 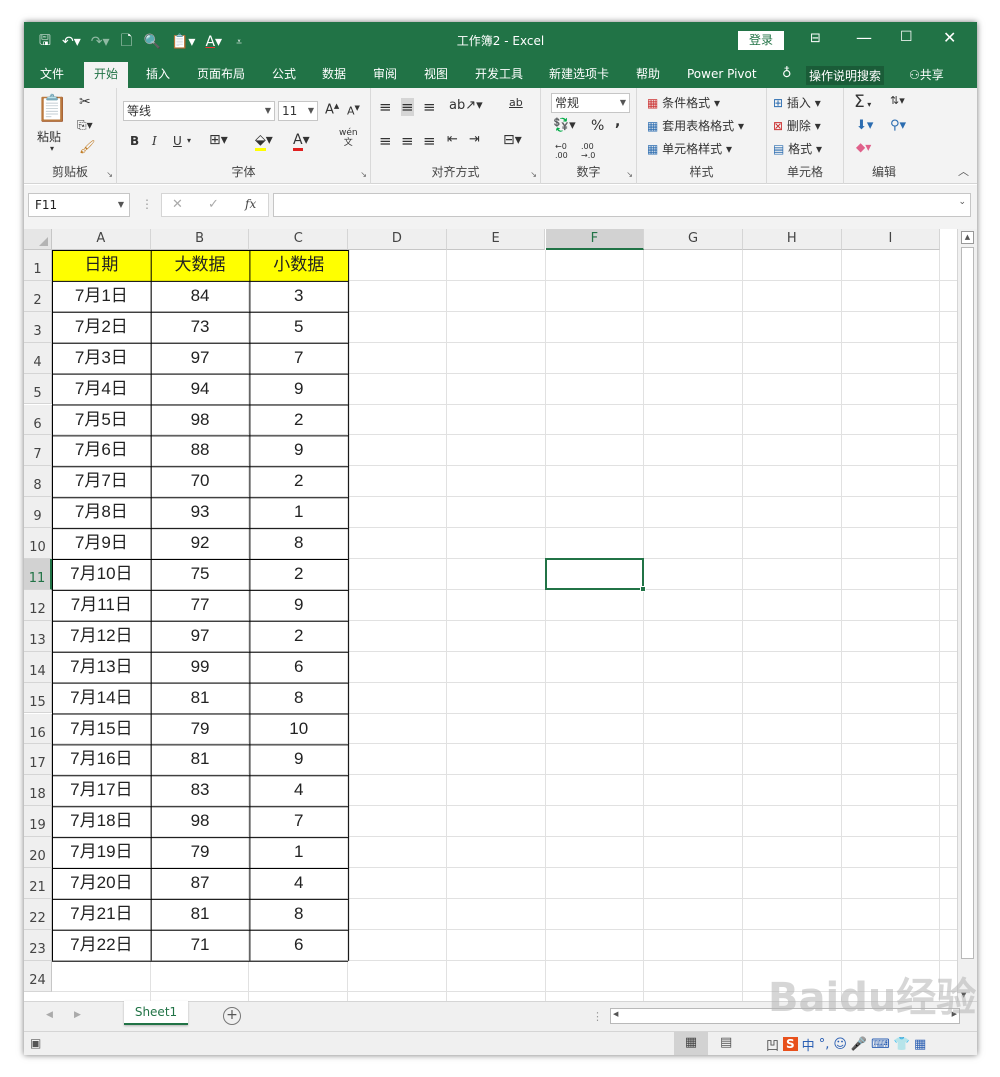 I want to click on table-cell: 77, so click(x=200, y=605).